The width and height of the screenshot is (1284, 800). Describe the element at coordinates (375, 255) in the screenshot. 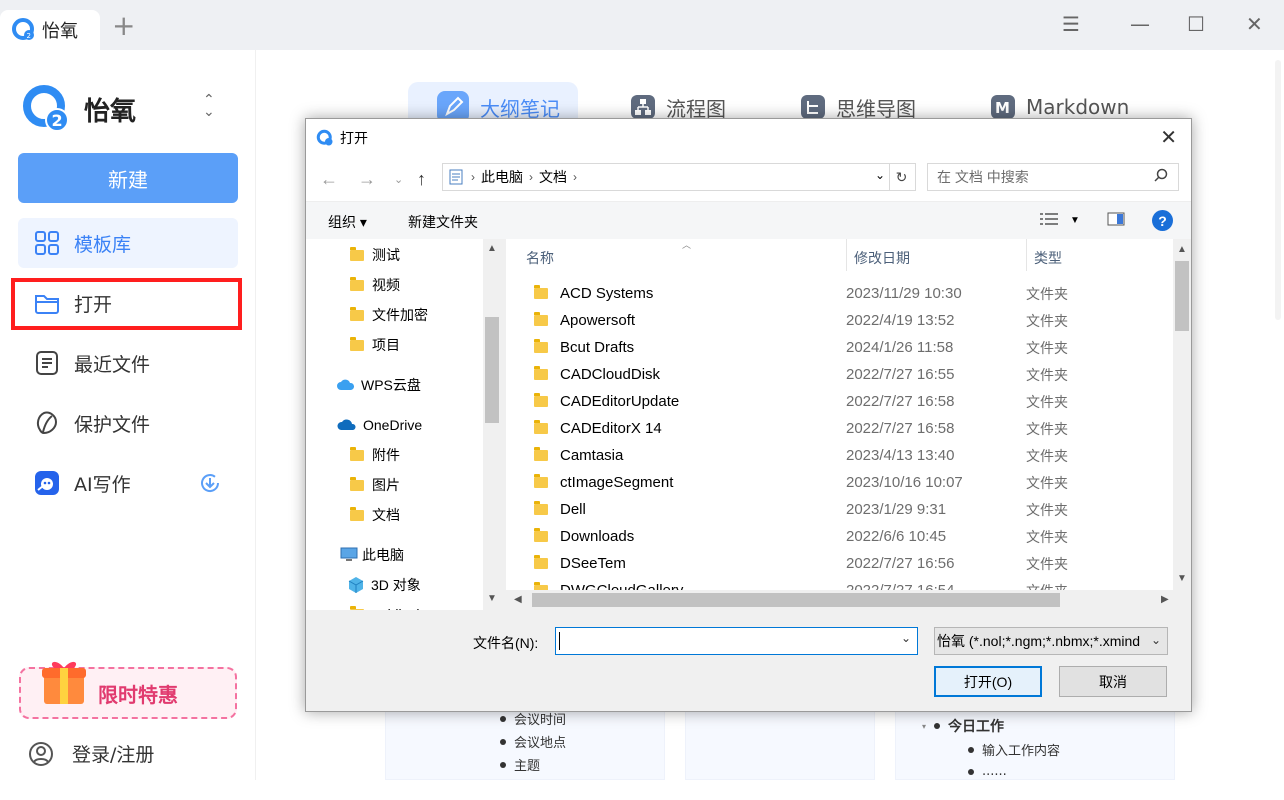

I see `tree-item: 测试` at that location.